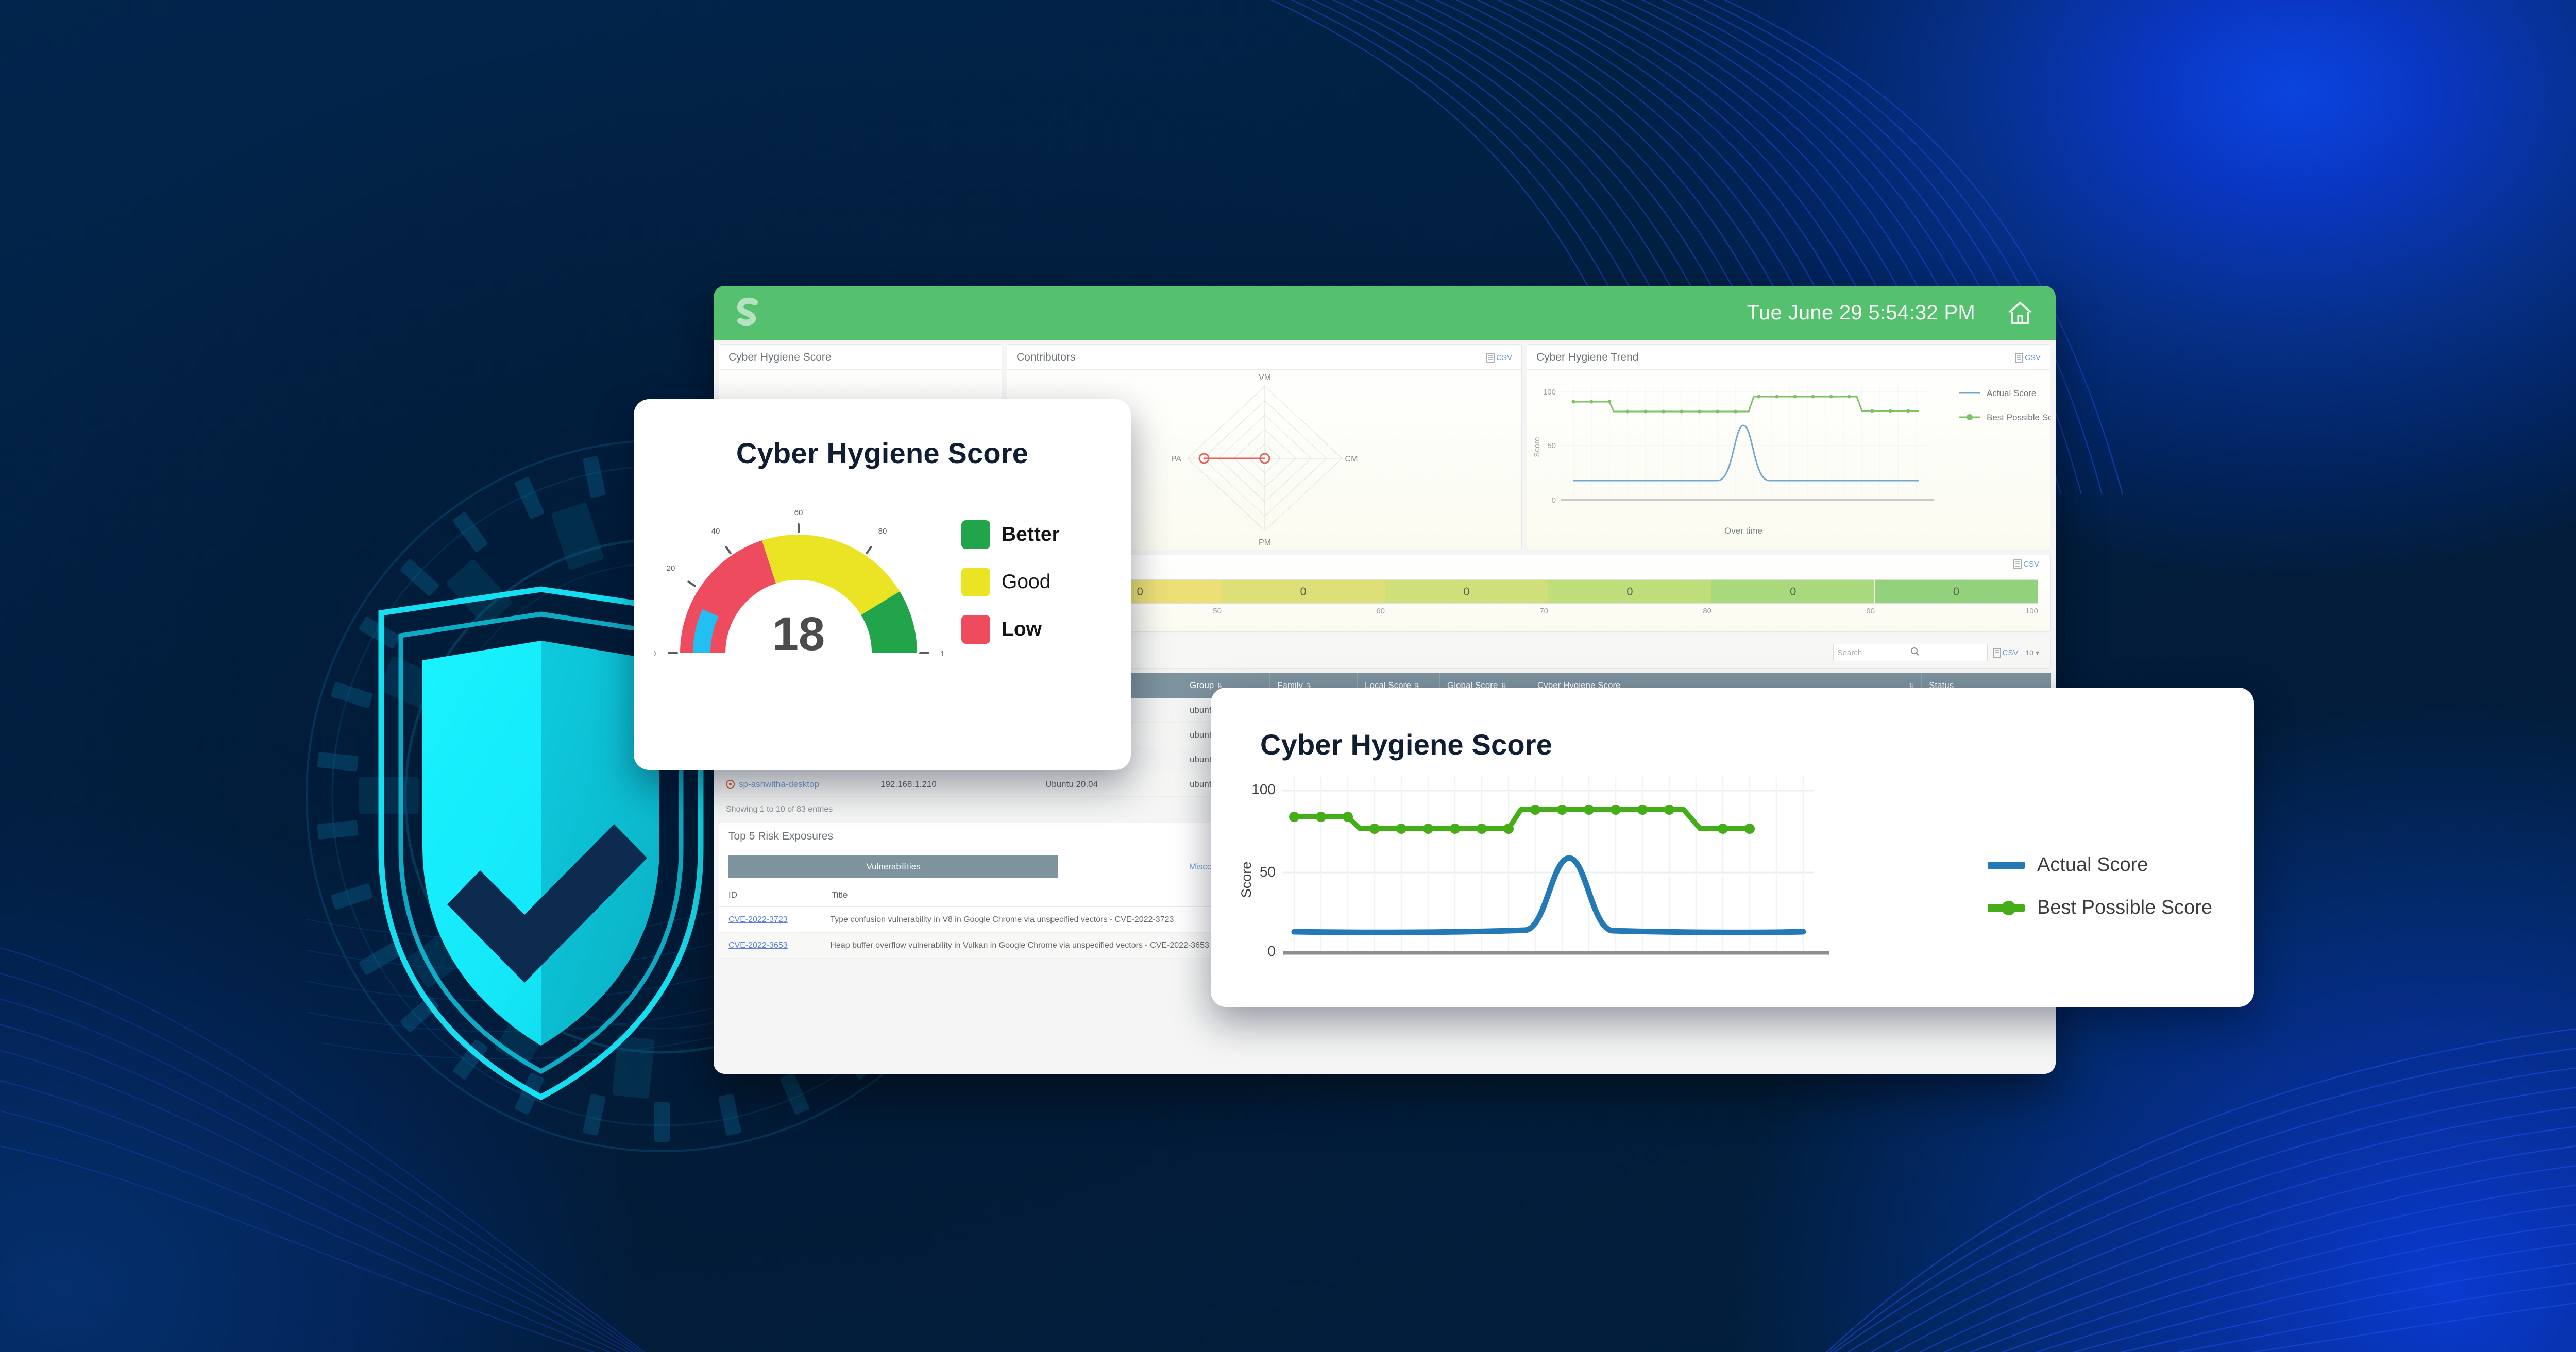  Describe the element at coordinates (1543, 611) in the screenshot. I see `axis-tick: 70` at that location.